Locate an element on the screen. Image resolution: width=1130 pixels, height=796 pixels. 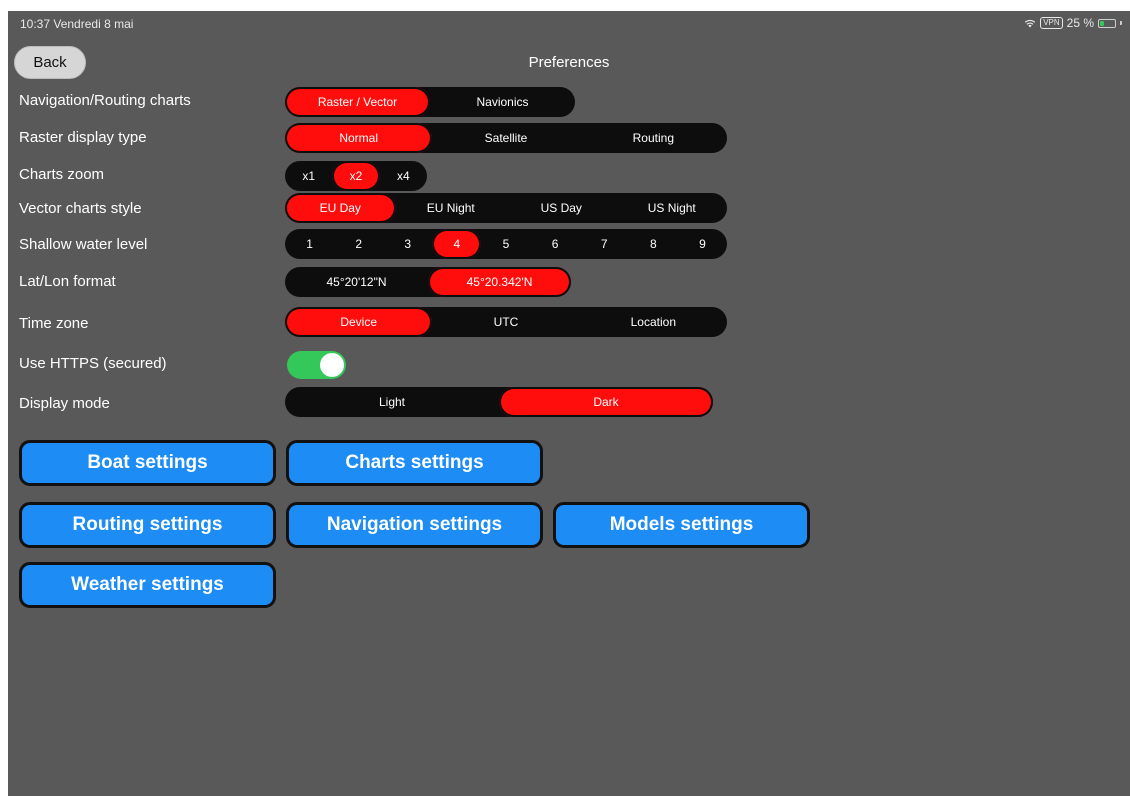
raster-display-control: Normal Satellite Routing is located at coordinates (506, 138).